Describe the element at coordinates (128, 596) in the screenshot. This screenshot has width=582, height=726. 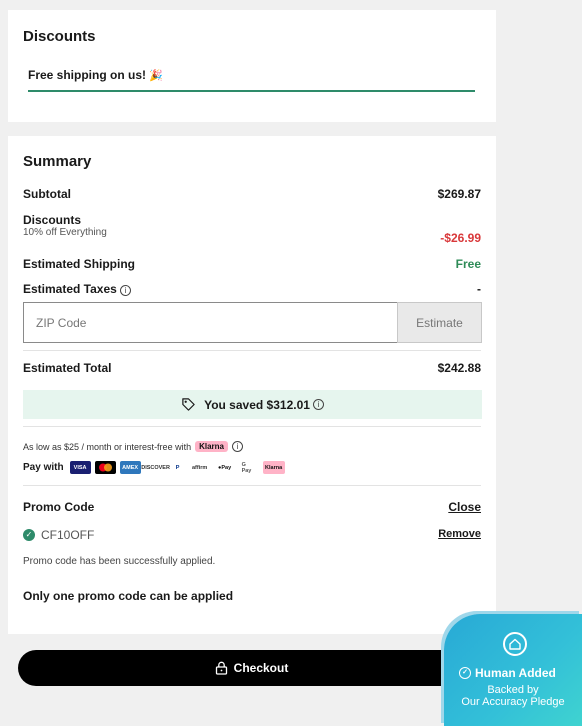
I see `promo-limit-note: Only one promo code can be applied` at that location.